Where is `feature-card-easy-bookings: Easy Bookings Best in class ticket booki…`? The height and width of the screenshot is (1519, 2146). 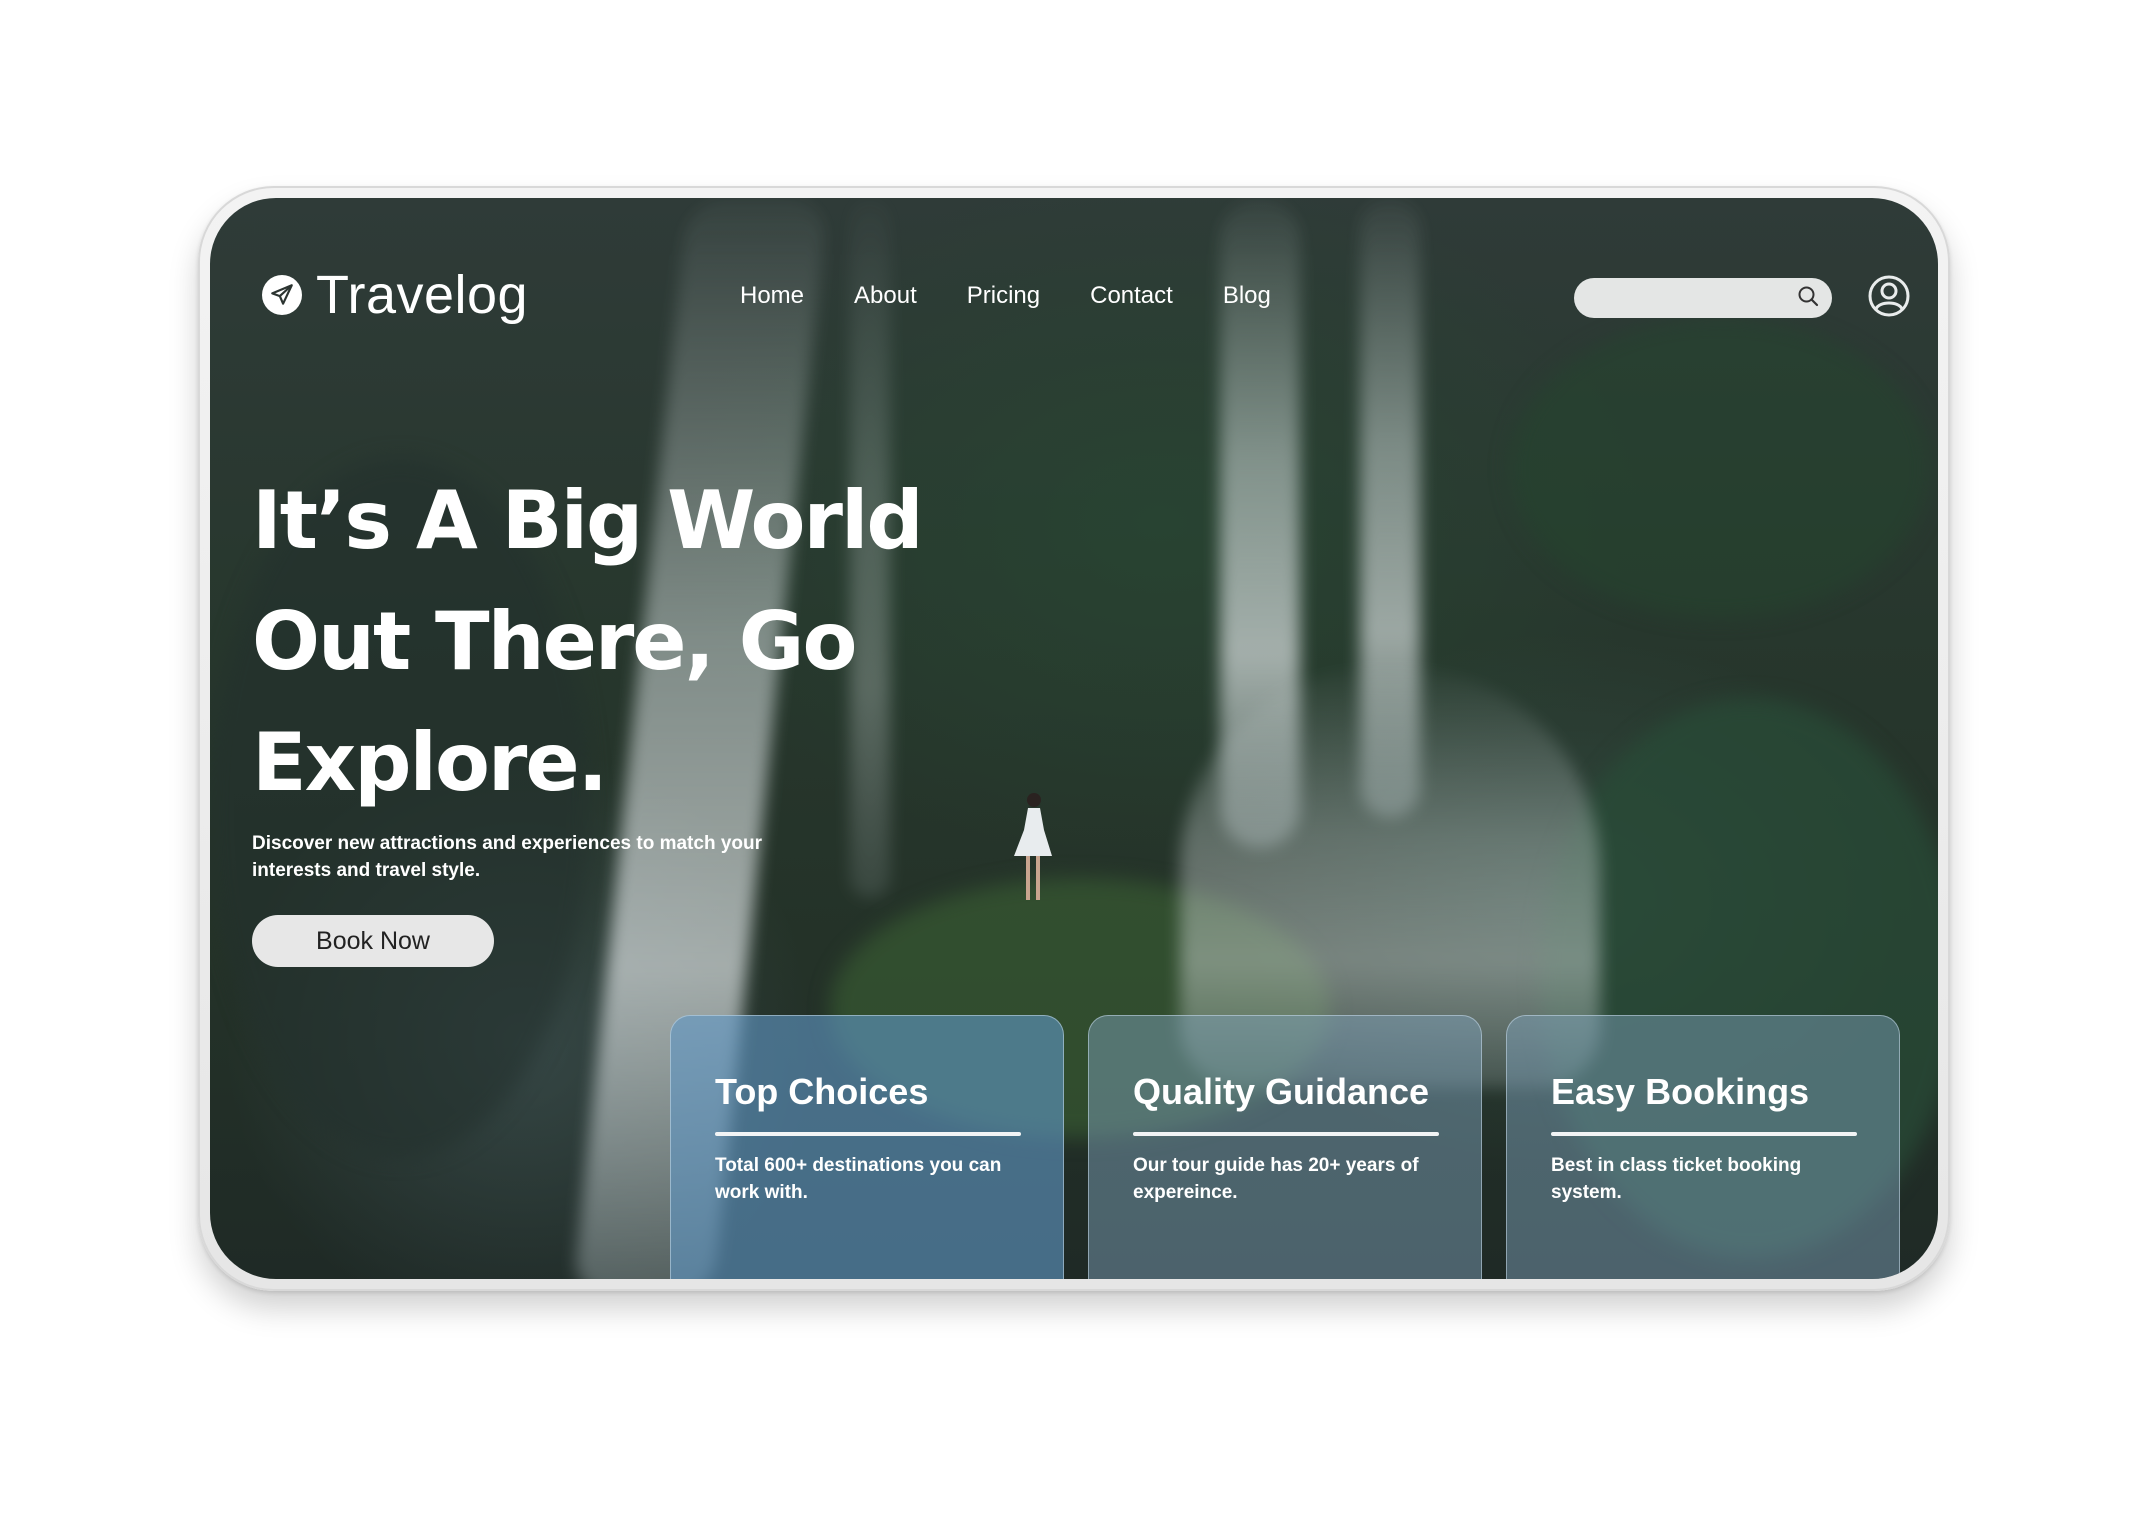
feature-card-easy-bookings: Easy Bookings Best in class ticket booki… is located at coordinates (1703, 1147).